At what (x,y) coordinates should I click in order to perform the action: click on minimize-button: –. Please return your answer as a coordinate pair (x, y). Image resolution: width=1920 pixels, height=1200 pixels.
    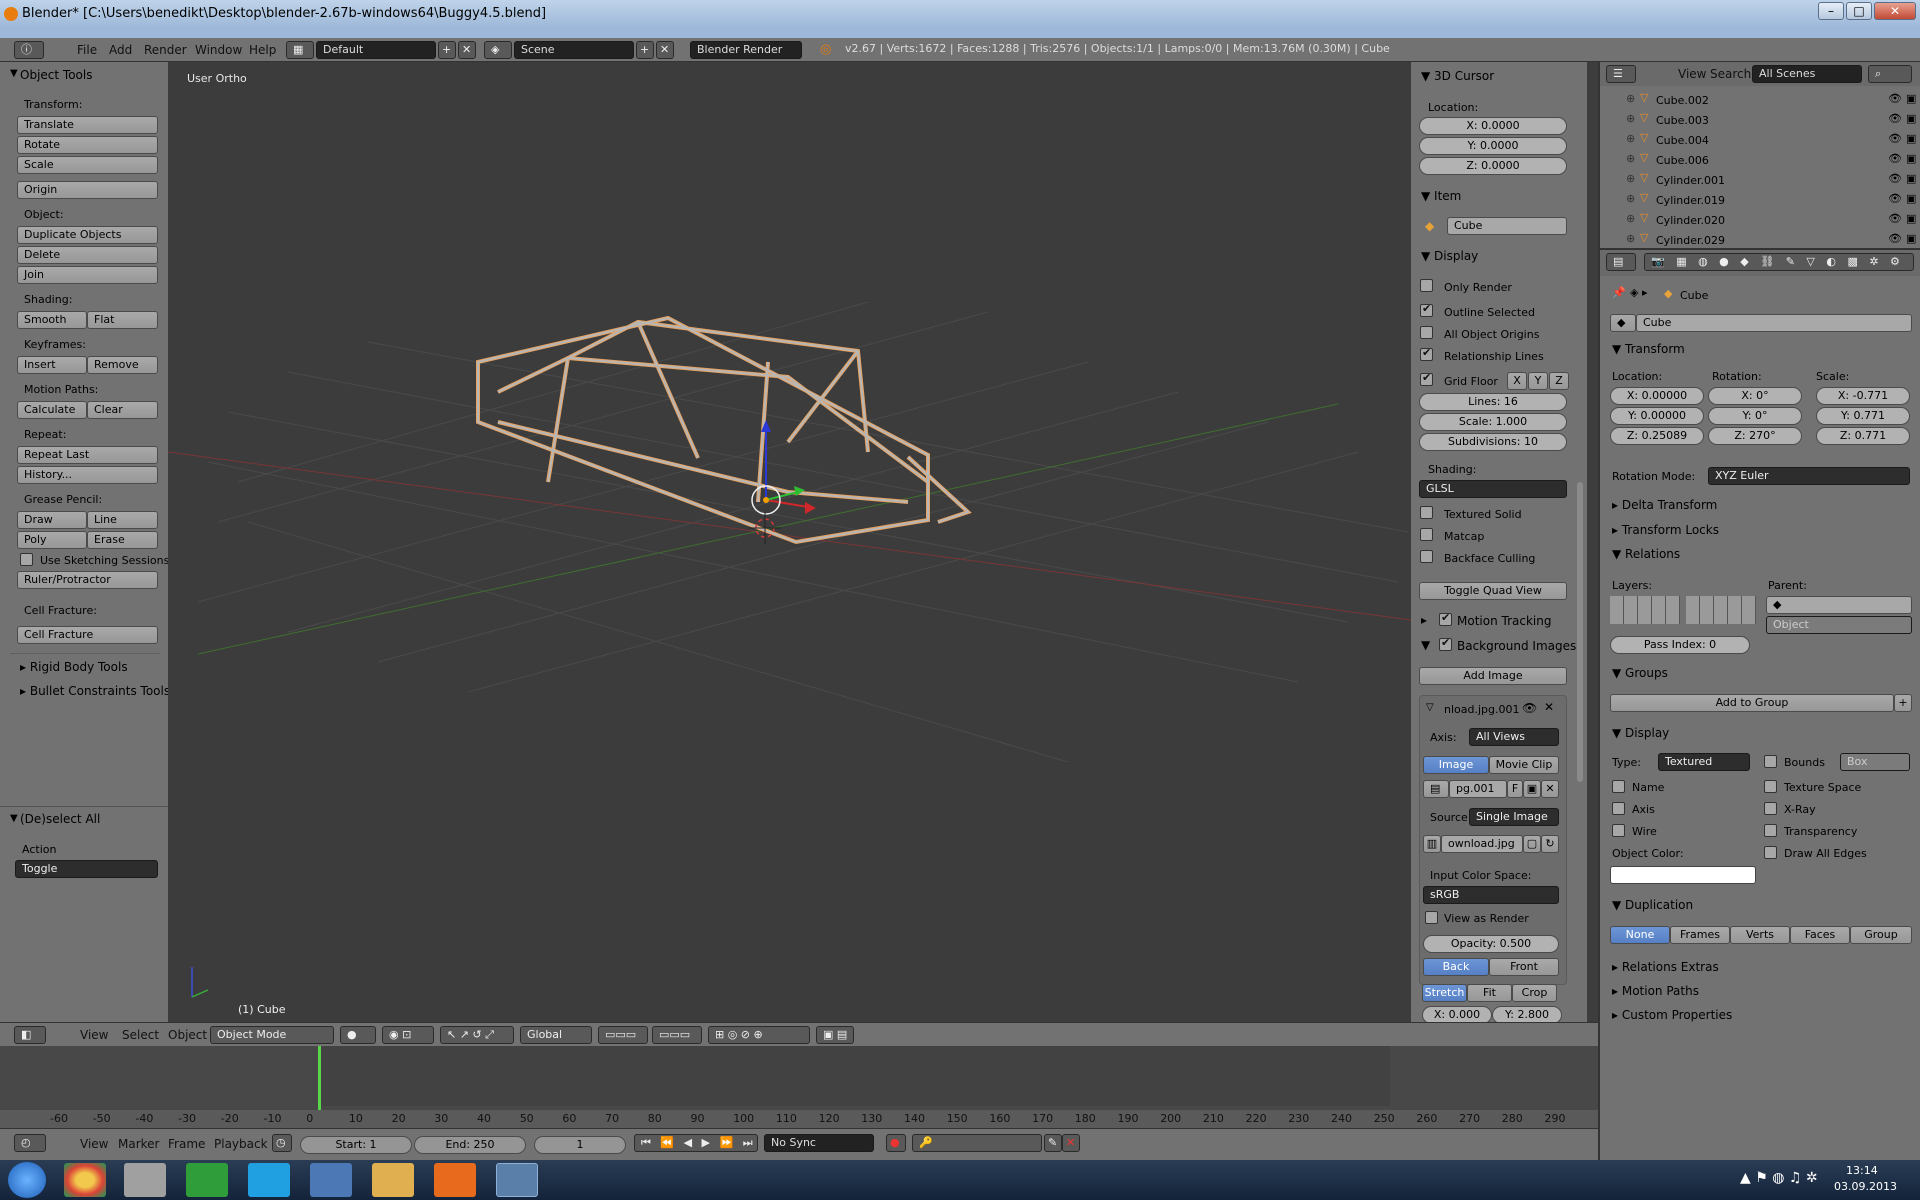
    Looking at the image, I should click on (1831, 11).